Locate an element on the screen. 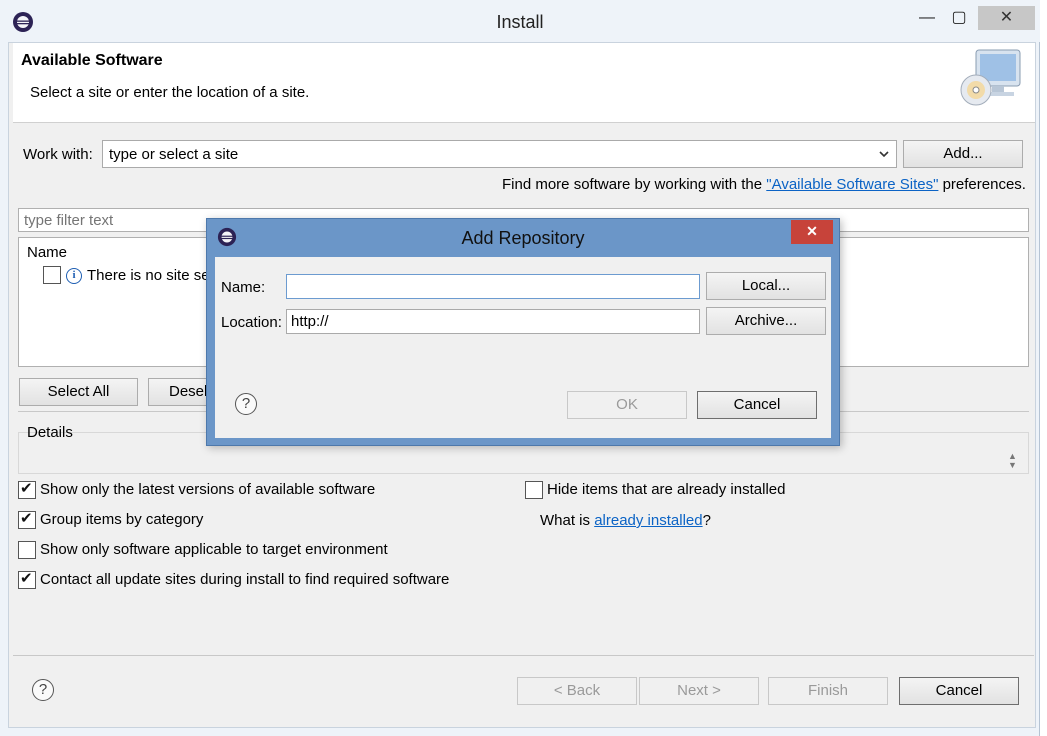 The image size is (1047, 736). latest-versions-checkbox is located at coordinates (27, 489).